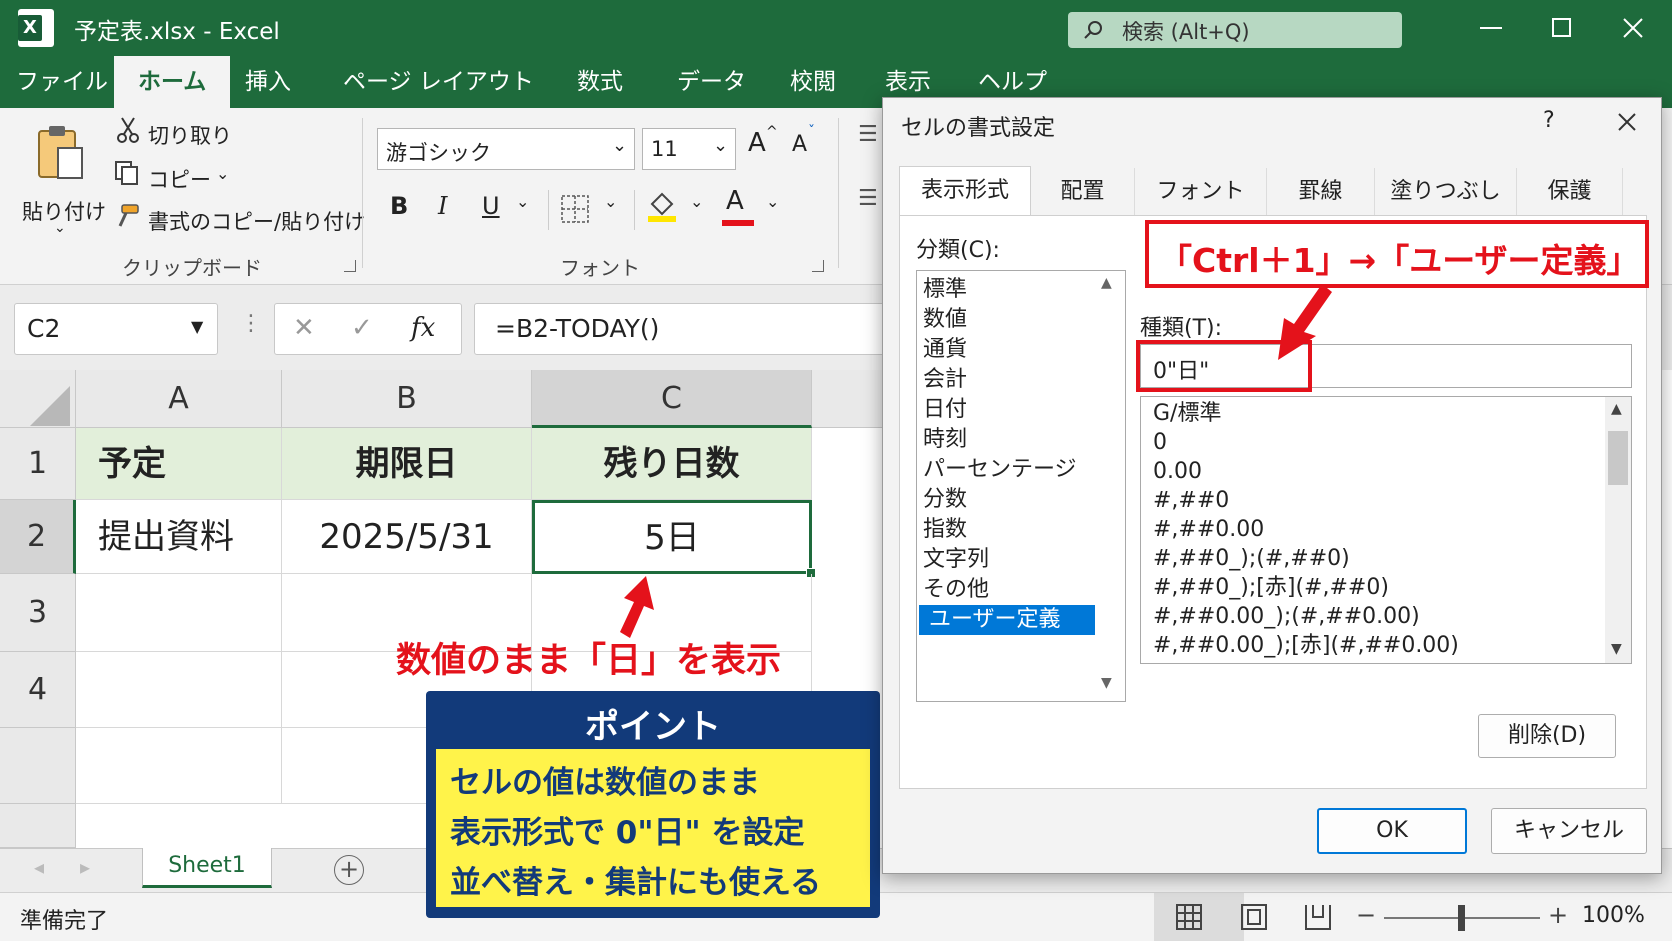 The width and height of the screenshot is (1672, 941). What do you see at coordinates (1160, 443) in the screenshot?
I see `format-item: 0` at bounding box center [1160, 443].